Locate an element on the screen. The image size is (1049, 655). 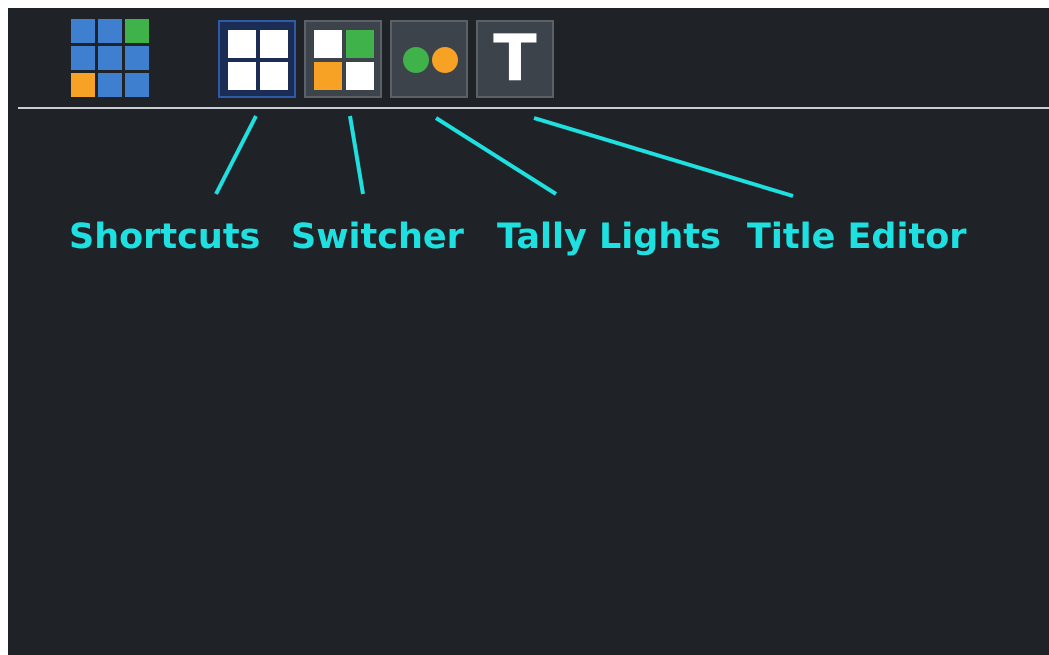
shortcuts-button is located at coordinates (257, 59).